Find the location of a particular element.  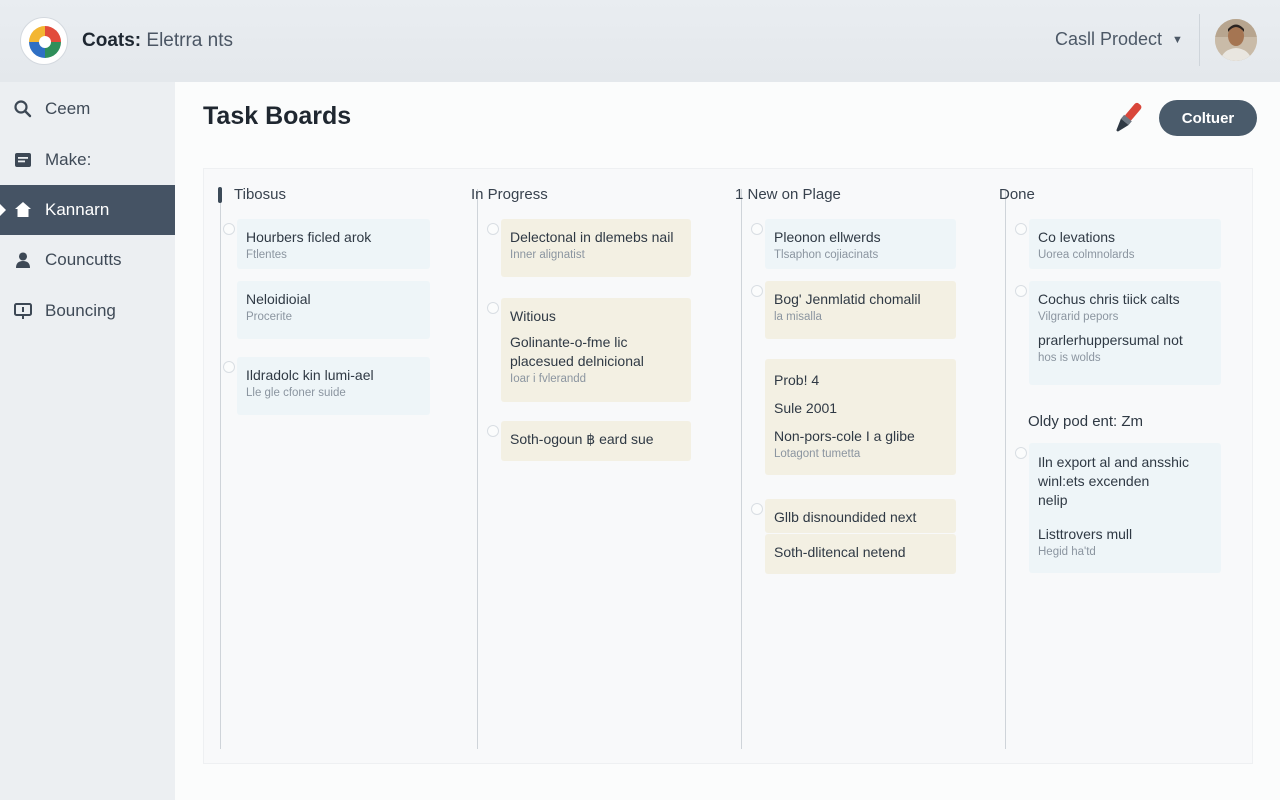

sidebar-item-bouncing: Bouncing is located at coordinates (87, 311).